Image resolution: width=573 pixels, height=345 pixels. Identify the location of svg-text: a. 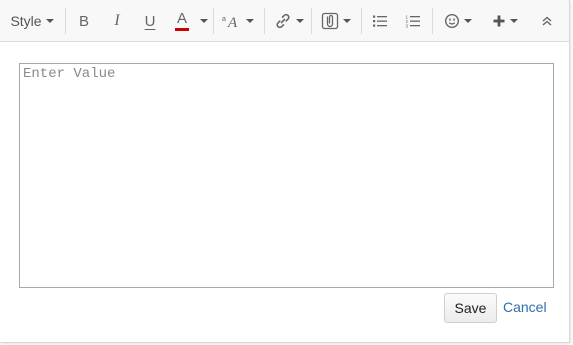
(224, 19).